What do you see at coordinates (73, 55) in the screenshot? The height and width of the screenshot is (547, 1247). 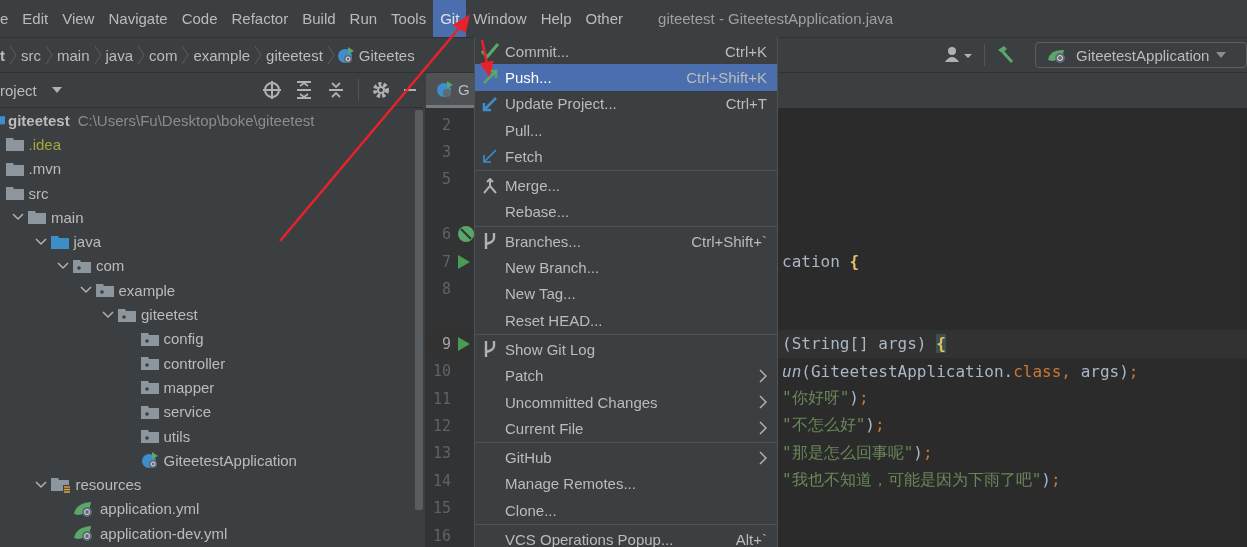 I see `breadcrumb-item: main` at bounding box center [73, 55].